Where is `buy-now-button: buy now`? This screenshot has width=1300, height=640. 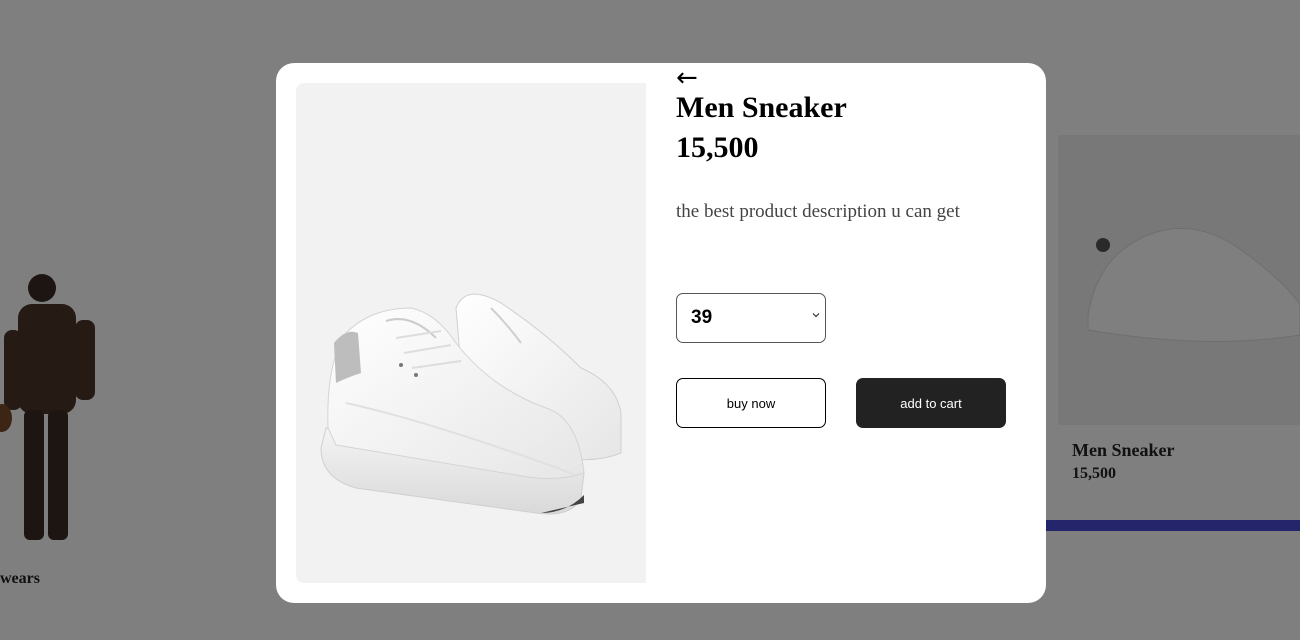 buy-now-button: buy now is located at coordinates (751, 403).